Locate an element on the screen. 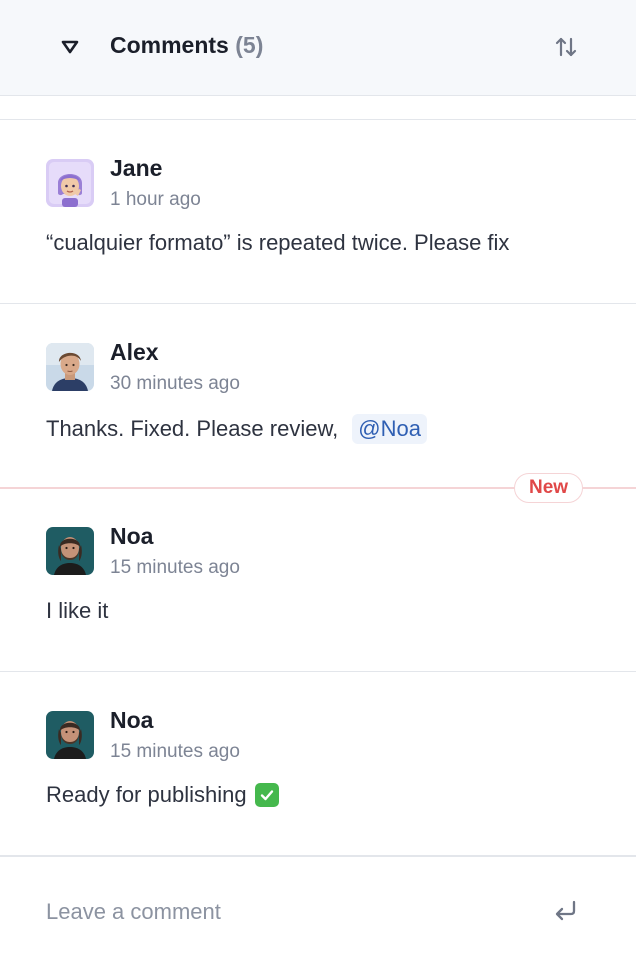 This screenshot has height=967, width=636. comment-body: I like it is located at coordinates (77, 611).